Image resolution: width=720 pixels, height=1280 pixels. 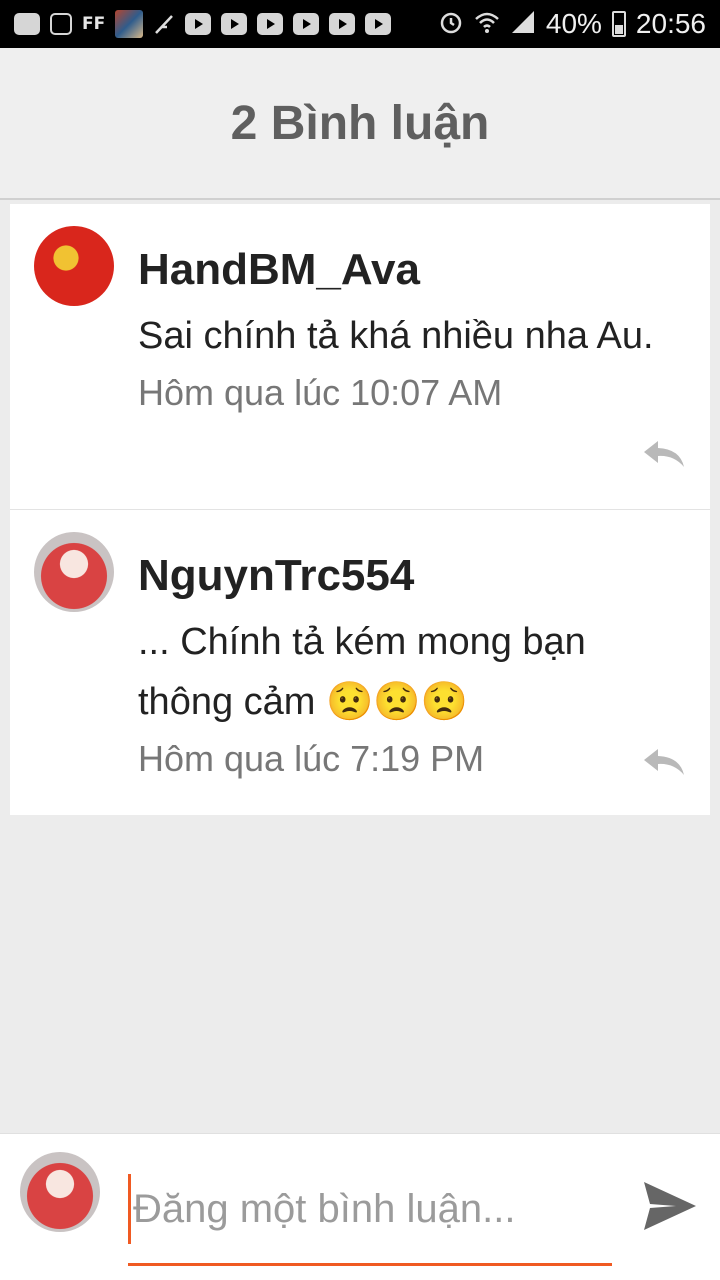 What do you see at coordinates (129, 24) in the screenshot?
I see `game-app-icon` at bounding box center [129, 24].